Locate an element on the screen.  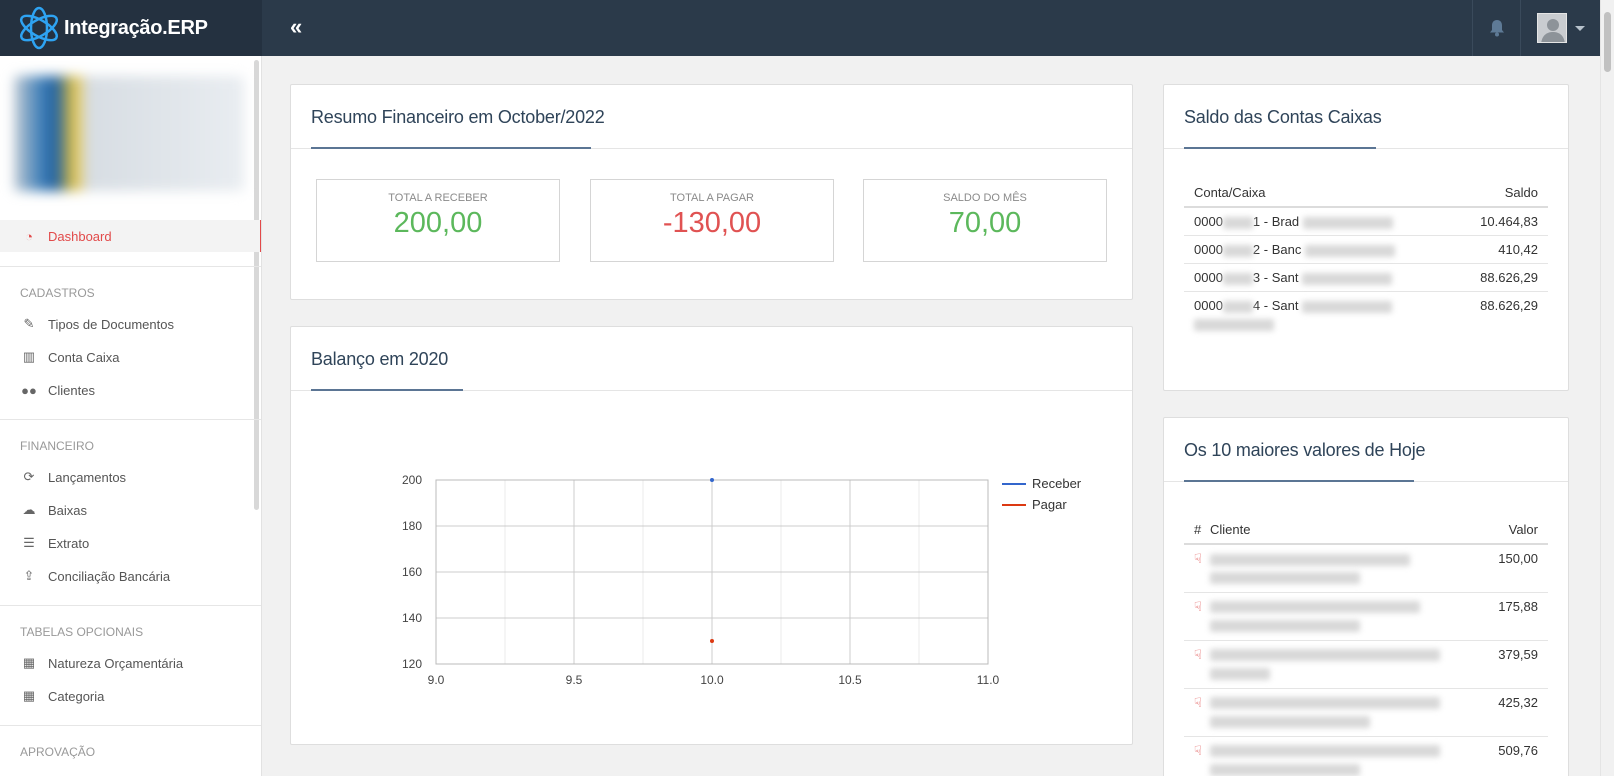
stat-label: TOTAL A RECEBER is located at coordinates (438, 198).